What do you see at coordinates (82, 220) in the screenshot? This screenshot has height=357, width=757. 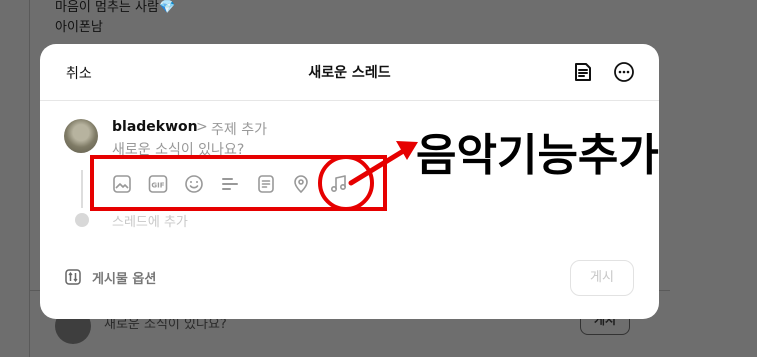 I see `small-avatar` at bounding box center [82, 220].